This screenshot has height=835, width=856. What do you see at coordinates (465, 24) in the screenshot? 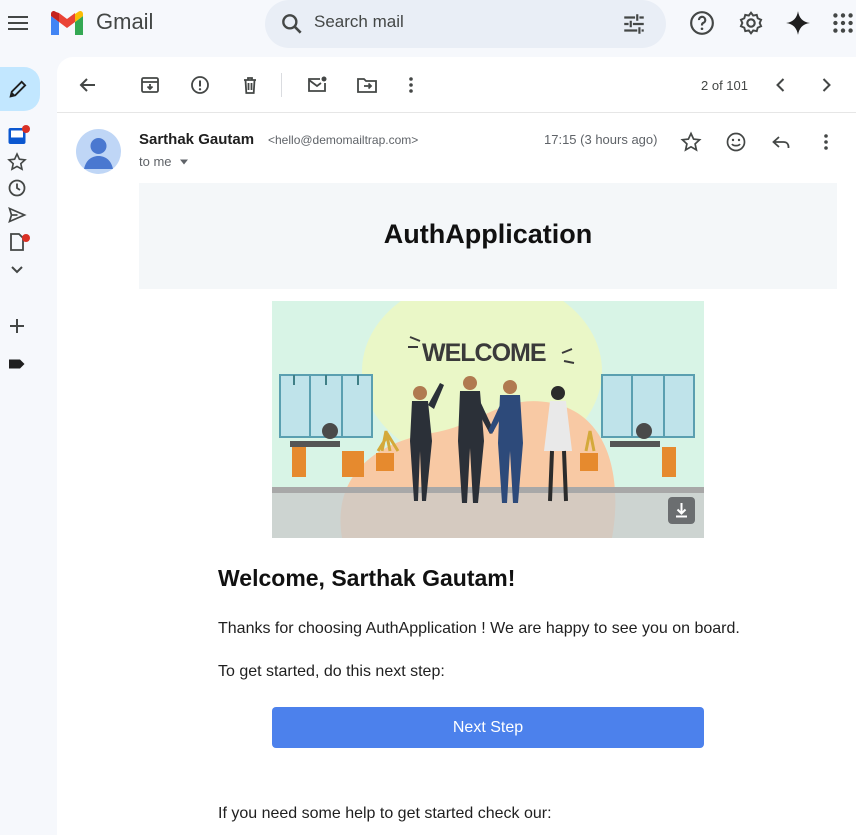
I see `search-bar: Search mail` at bounding box center [465, 24].